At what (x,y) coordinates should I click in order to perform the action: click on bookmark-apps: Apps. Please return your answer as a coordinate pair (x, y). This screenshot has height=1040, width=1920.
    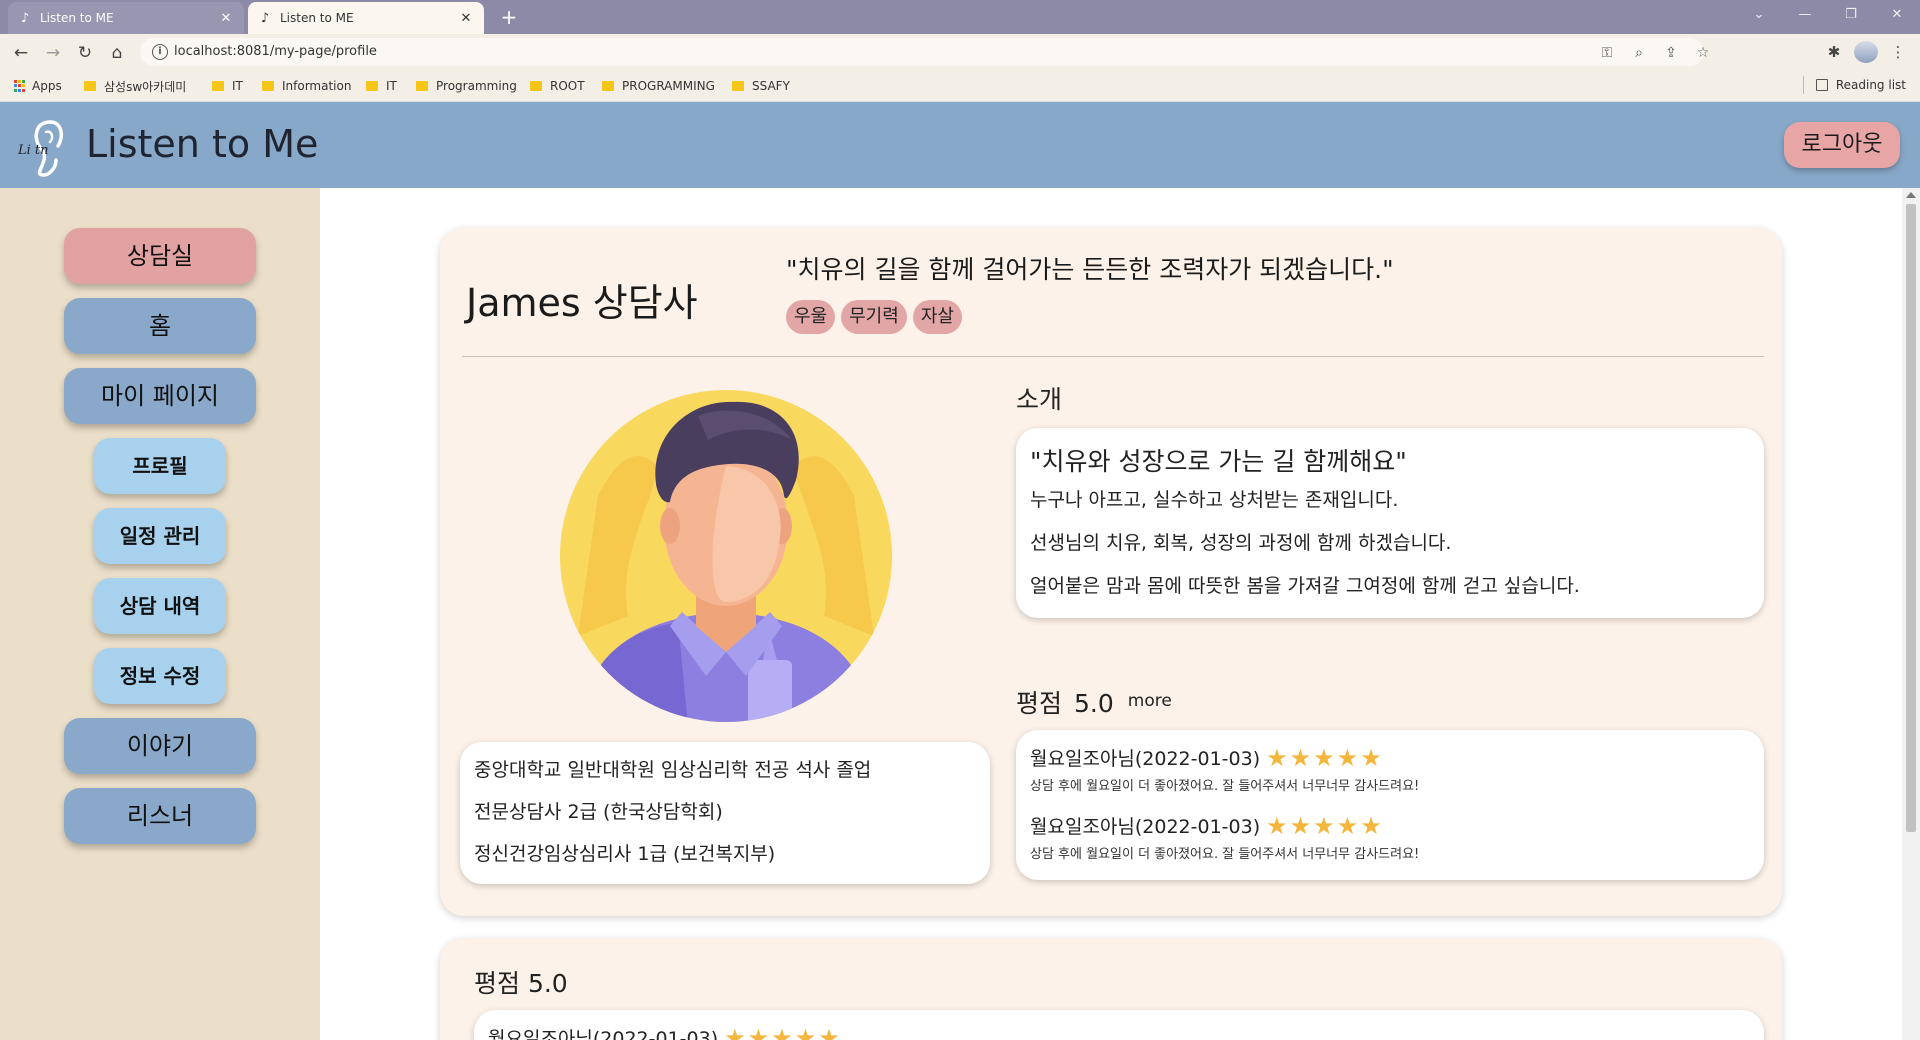
    Looking at the image, I should click on (38, 86).